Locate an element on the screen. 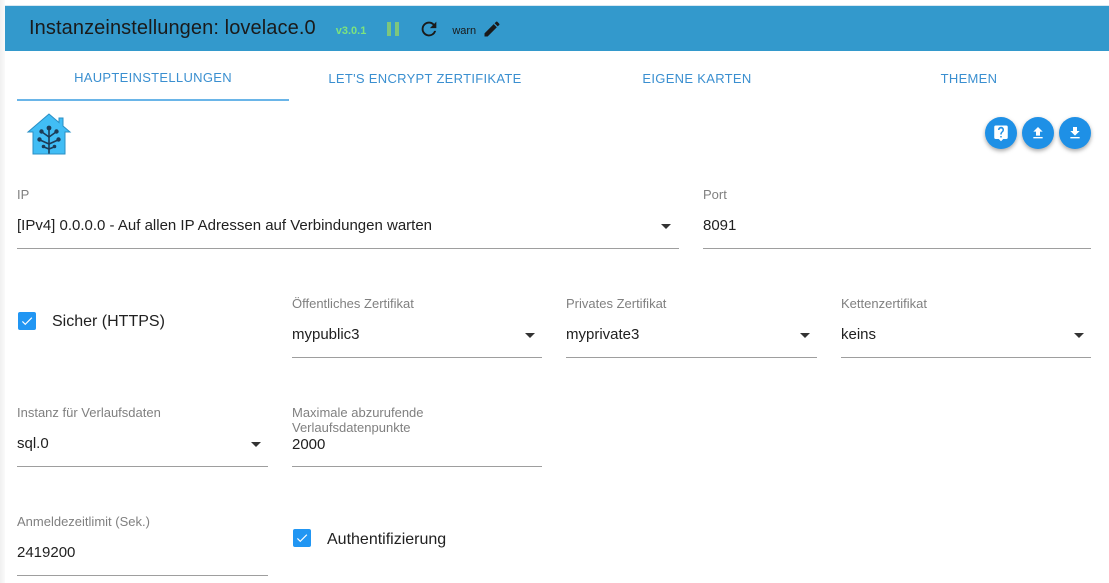  edit-icon is located at coordinates (492, 29).